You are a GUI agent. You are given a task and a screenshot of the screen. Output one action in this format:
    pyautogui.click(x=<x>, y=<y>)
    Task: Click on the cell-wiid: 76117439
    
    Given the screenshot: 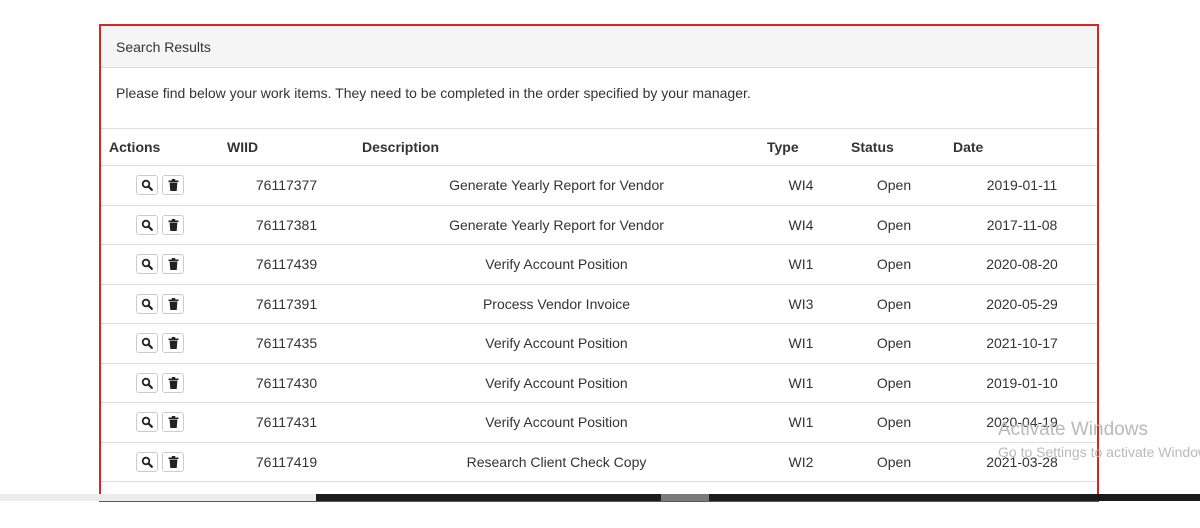 What is the action you would take?
    pyautogui.click(x=286, y=264)
    